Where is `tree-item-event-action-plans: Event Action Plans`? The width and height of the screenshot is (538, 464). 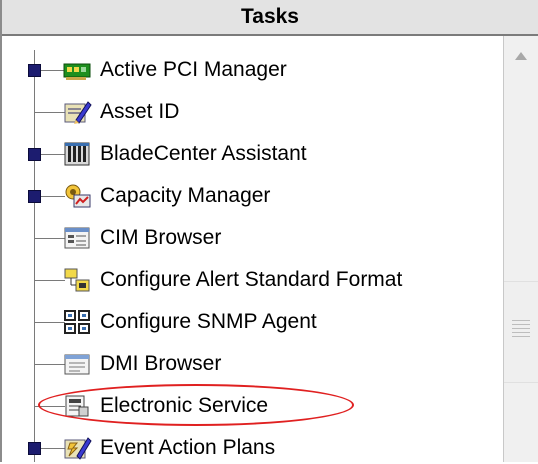
tree-item-event-action-plans: Event Action Plans is located at coordinates (252, 445).